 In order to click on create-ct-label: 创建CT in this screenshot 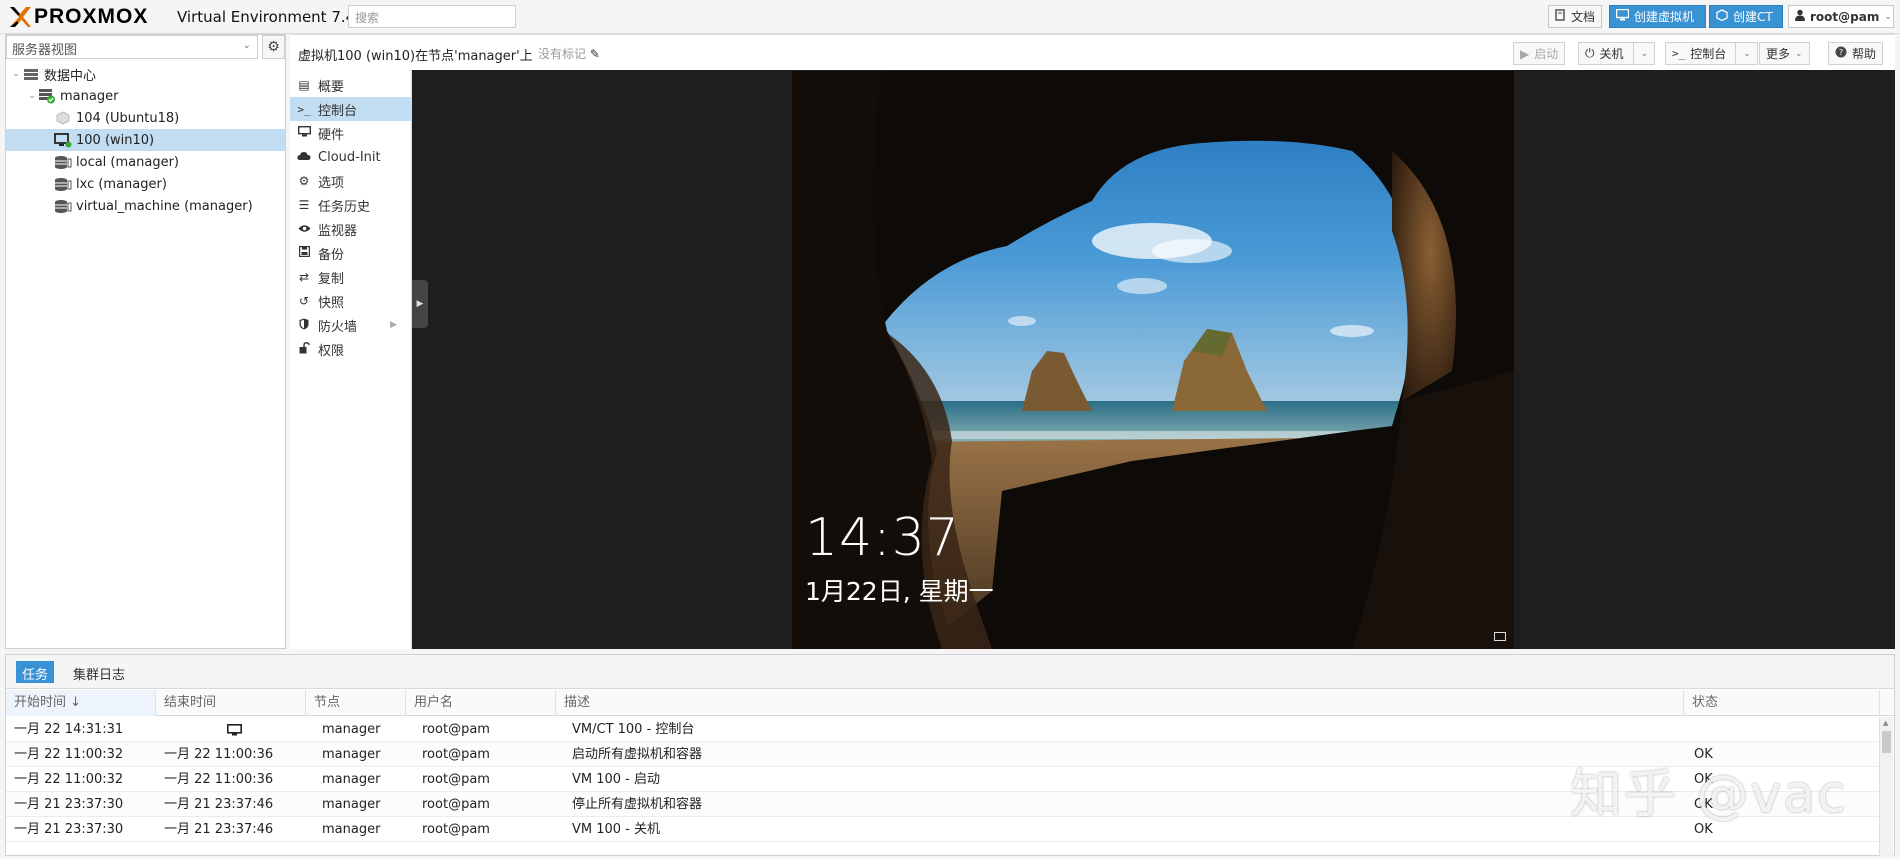, I will do `click(1753, 17)`.